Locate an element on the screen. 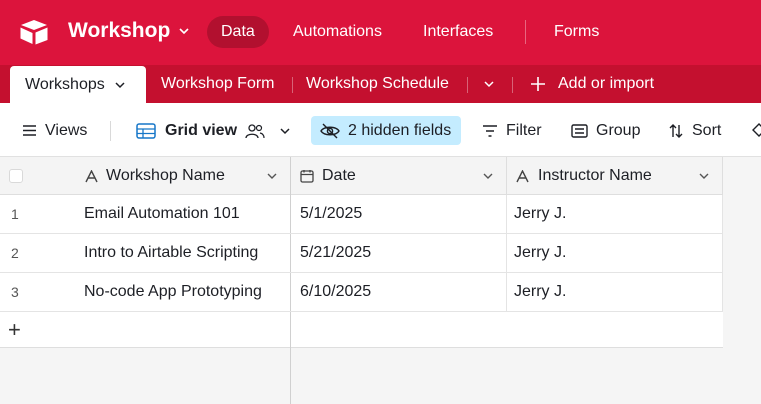 Image resolution: width=761 pixels, height=404 pixels. more-tables-button is located at coordinates (489, 84).